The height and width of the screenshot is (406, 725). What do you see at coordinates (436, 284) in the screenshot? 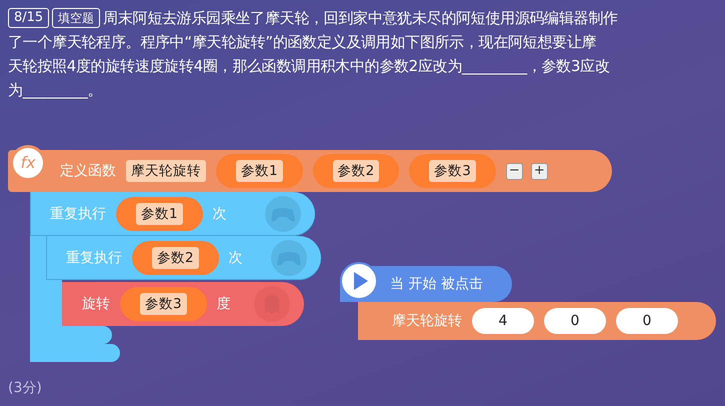
I see `block-label: 当 开始 被点击` at bounding box center [436, 284].